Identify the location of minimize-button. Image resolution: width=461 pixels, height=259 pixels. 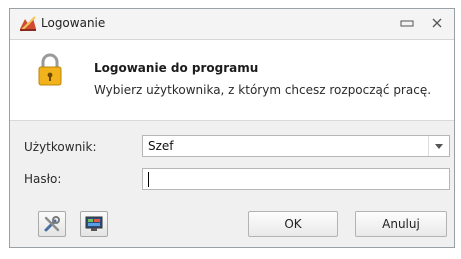
(407, 23).